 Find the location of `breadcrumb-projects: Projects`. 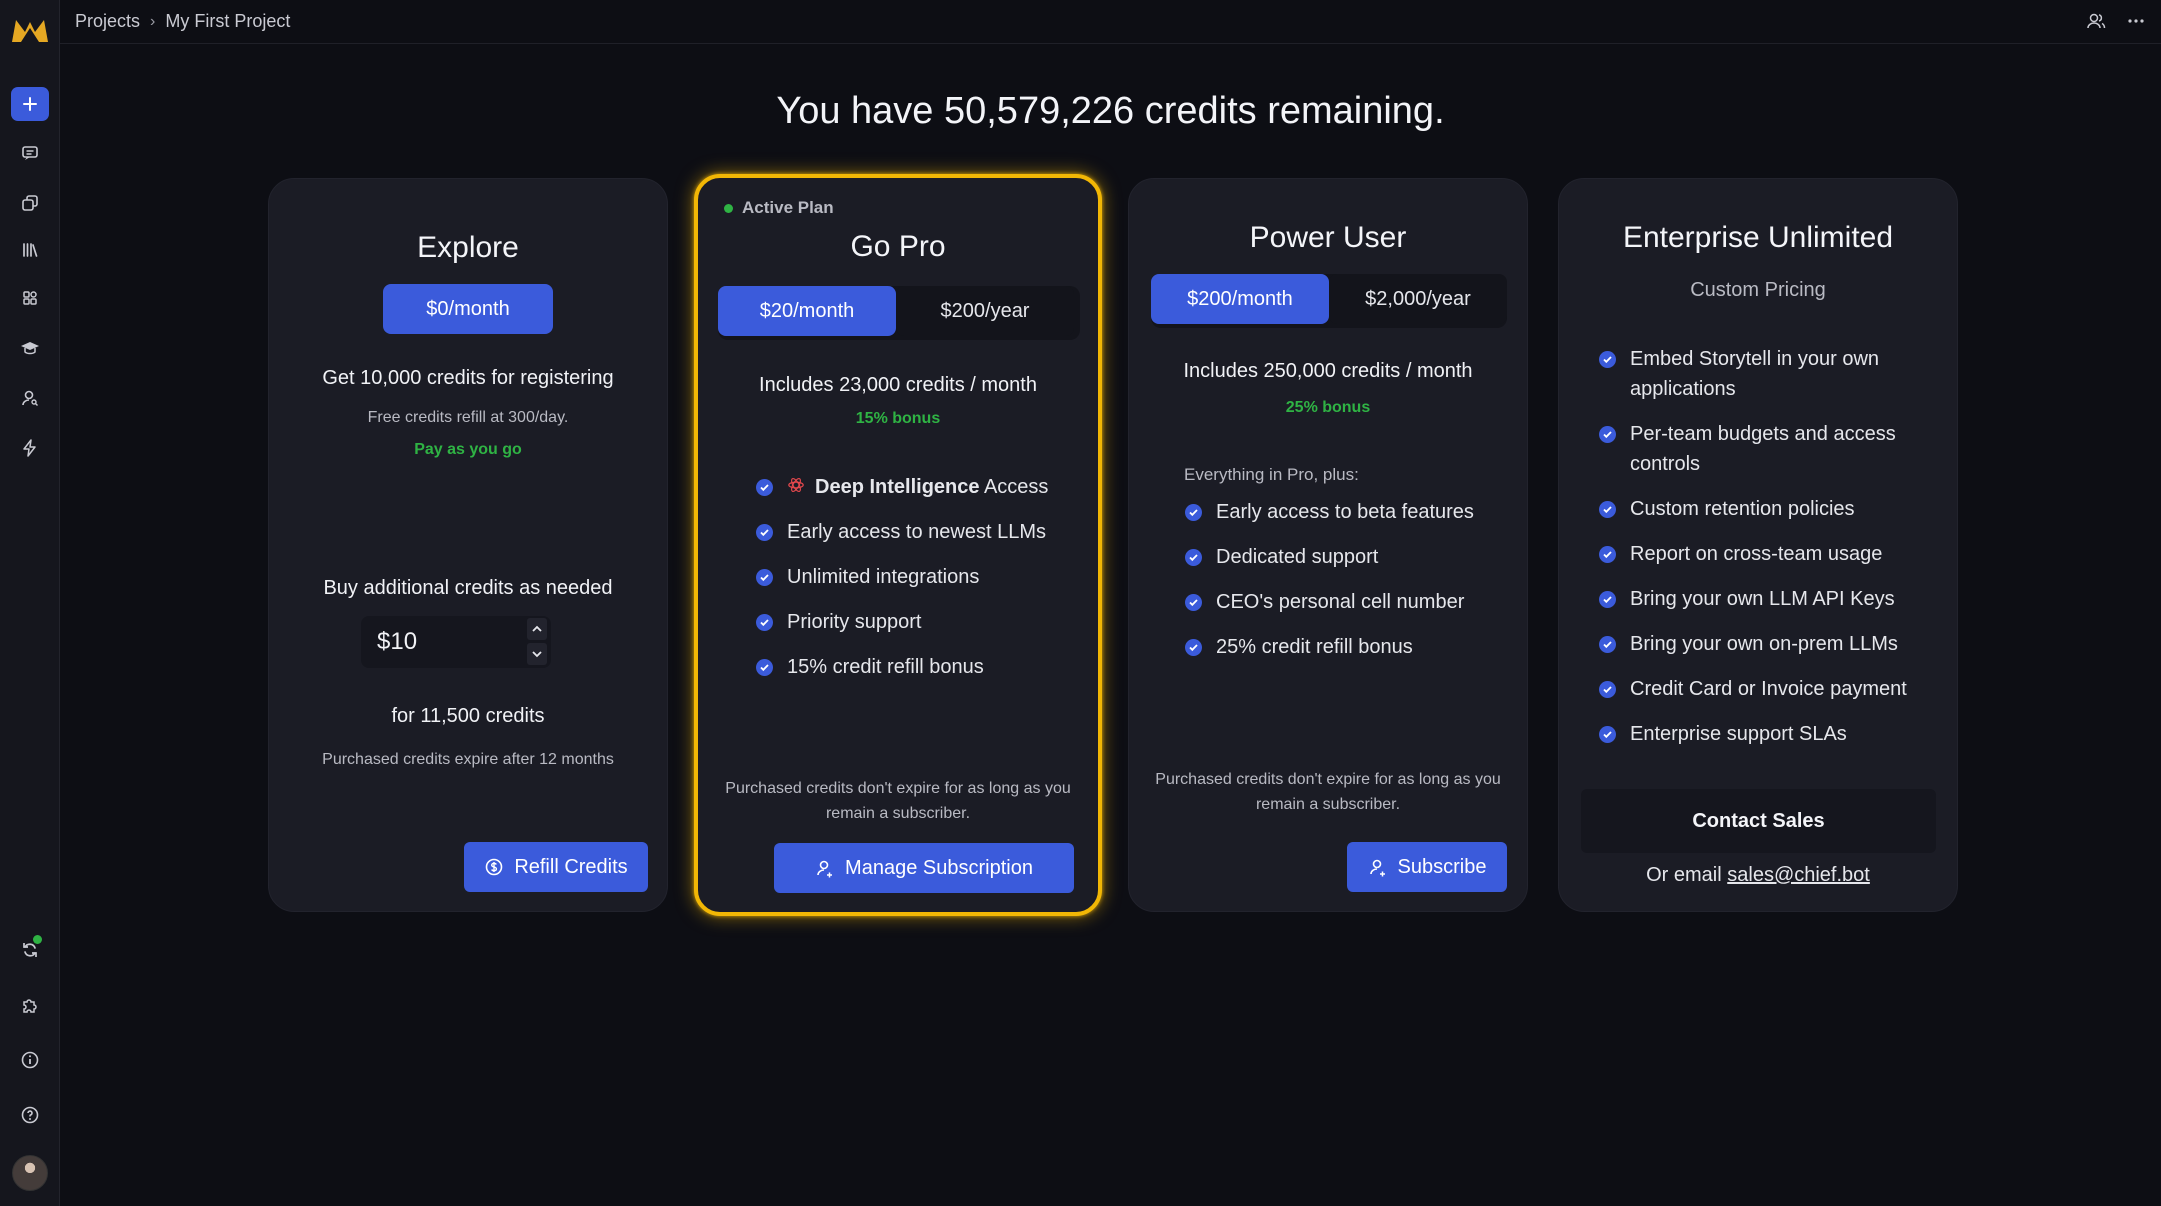

breadcrumb-projects: Projects is located at coordinates (107, 21).